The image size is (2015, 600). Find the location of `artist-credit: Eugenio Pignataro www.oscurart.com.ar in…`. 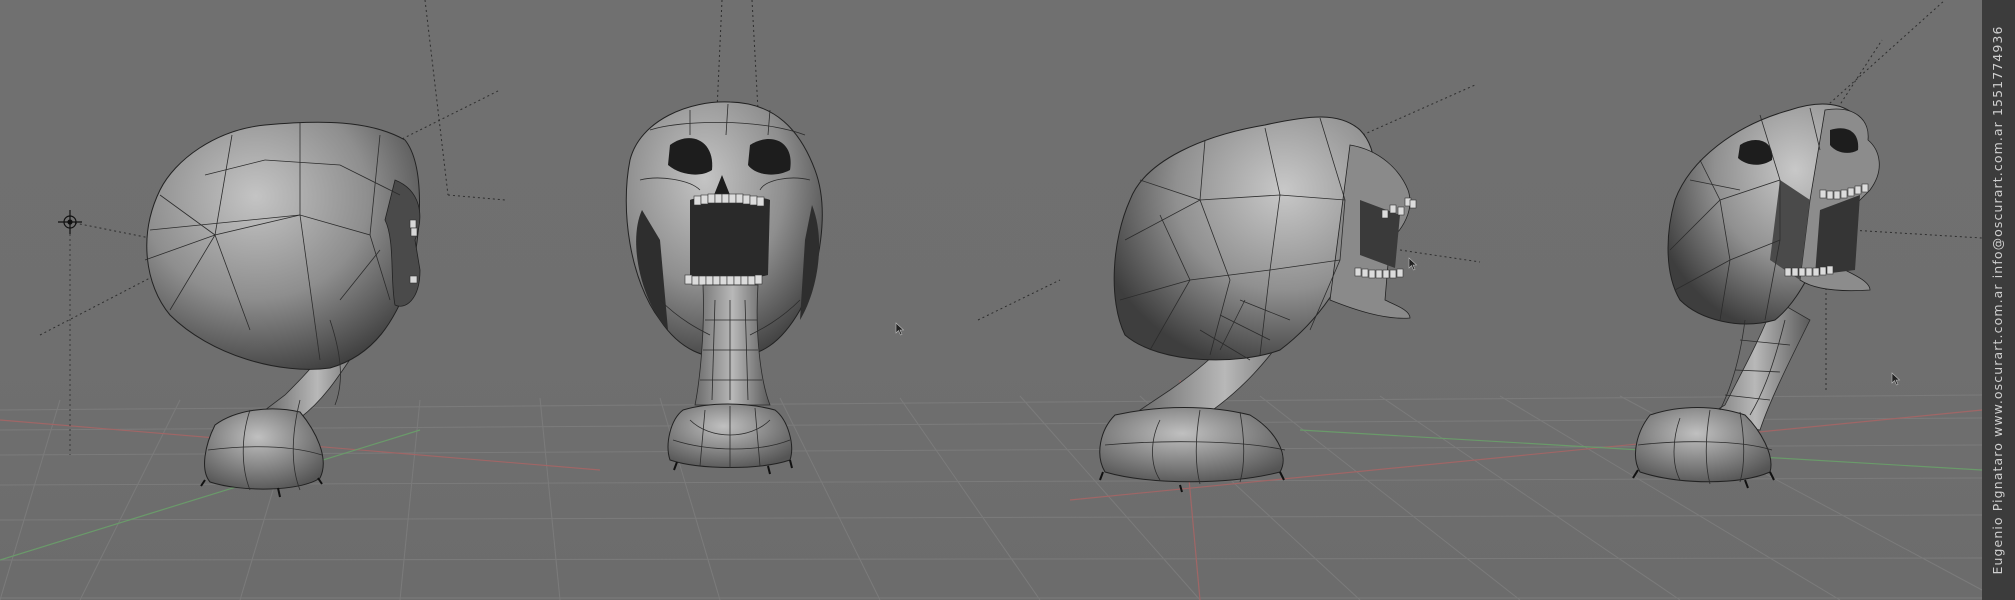

artist-credit: Eugenio Pignataro www.oscurart.com.ar in… is located at coordinates (1997, 300).